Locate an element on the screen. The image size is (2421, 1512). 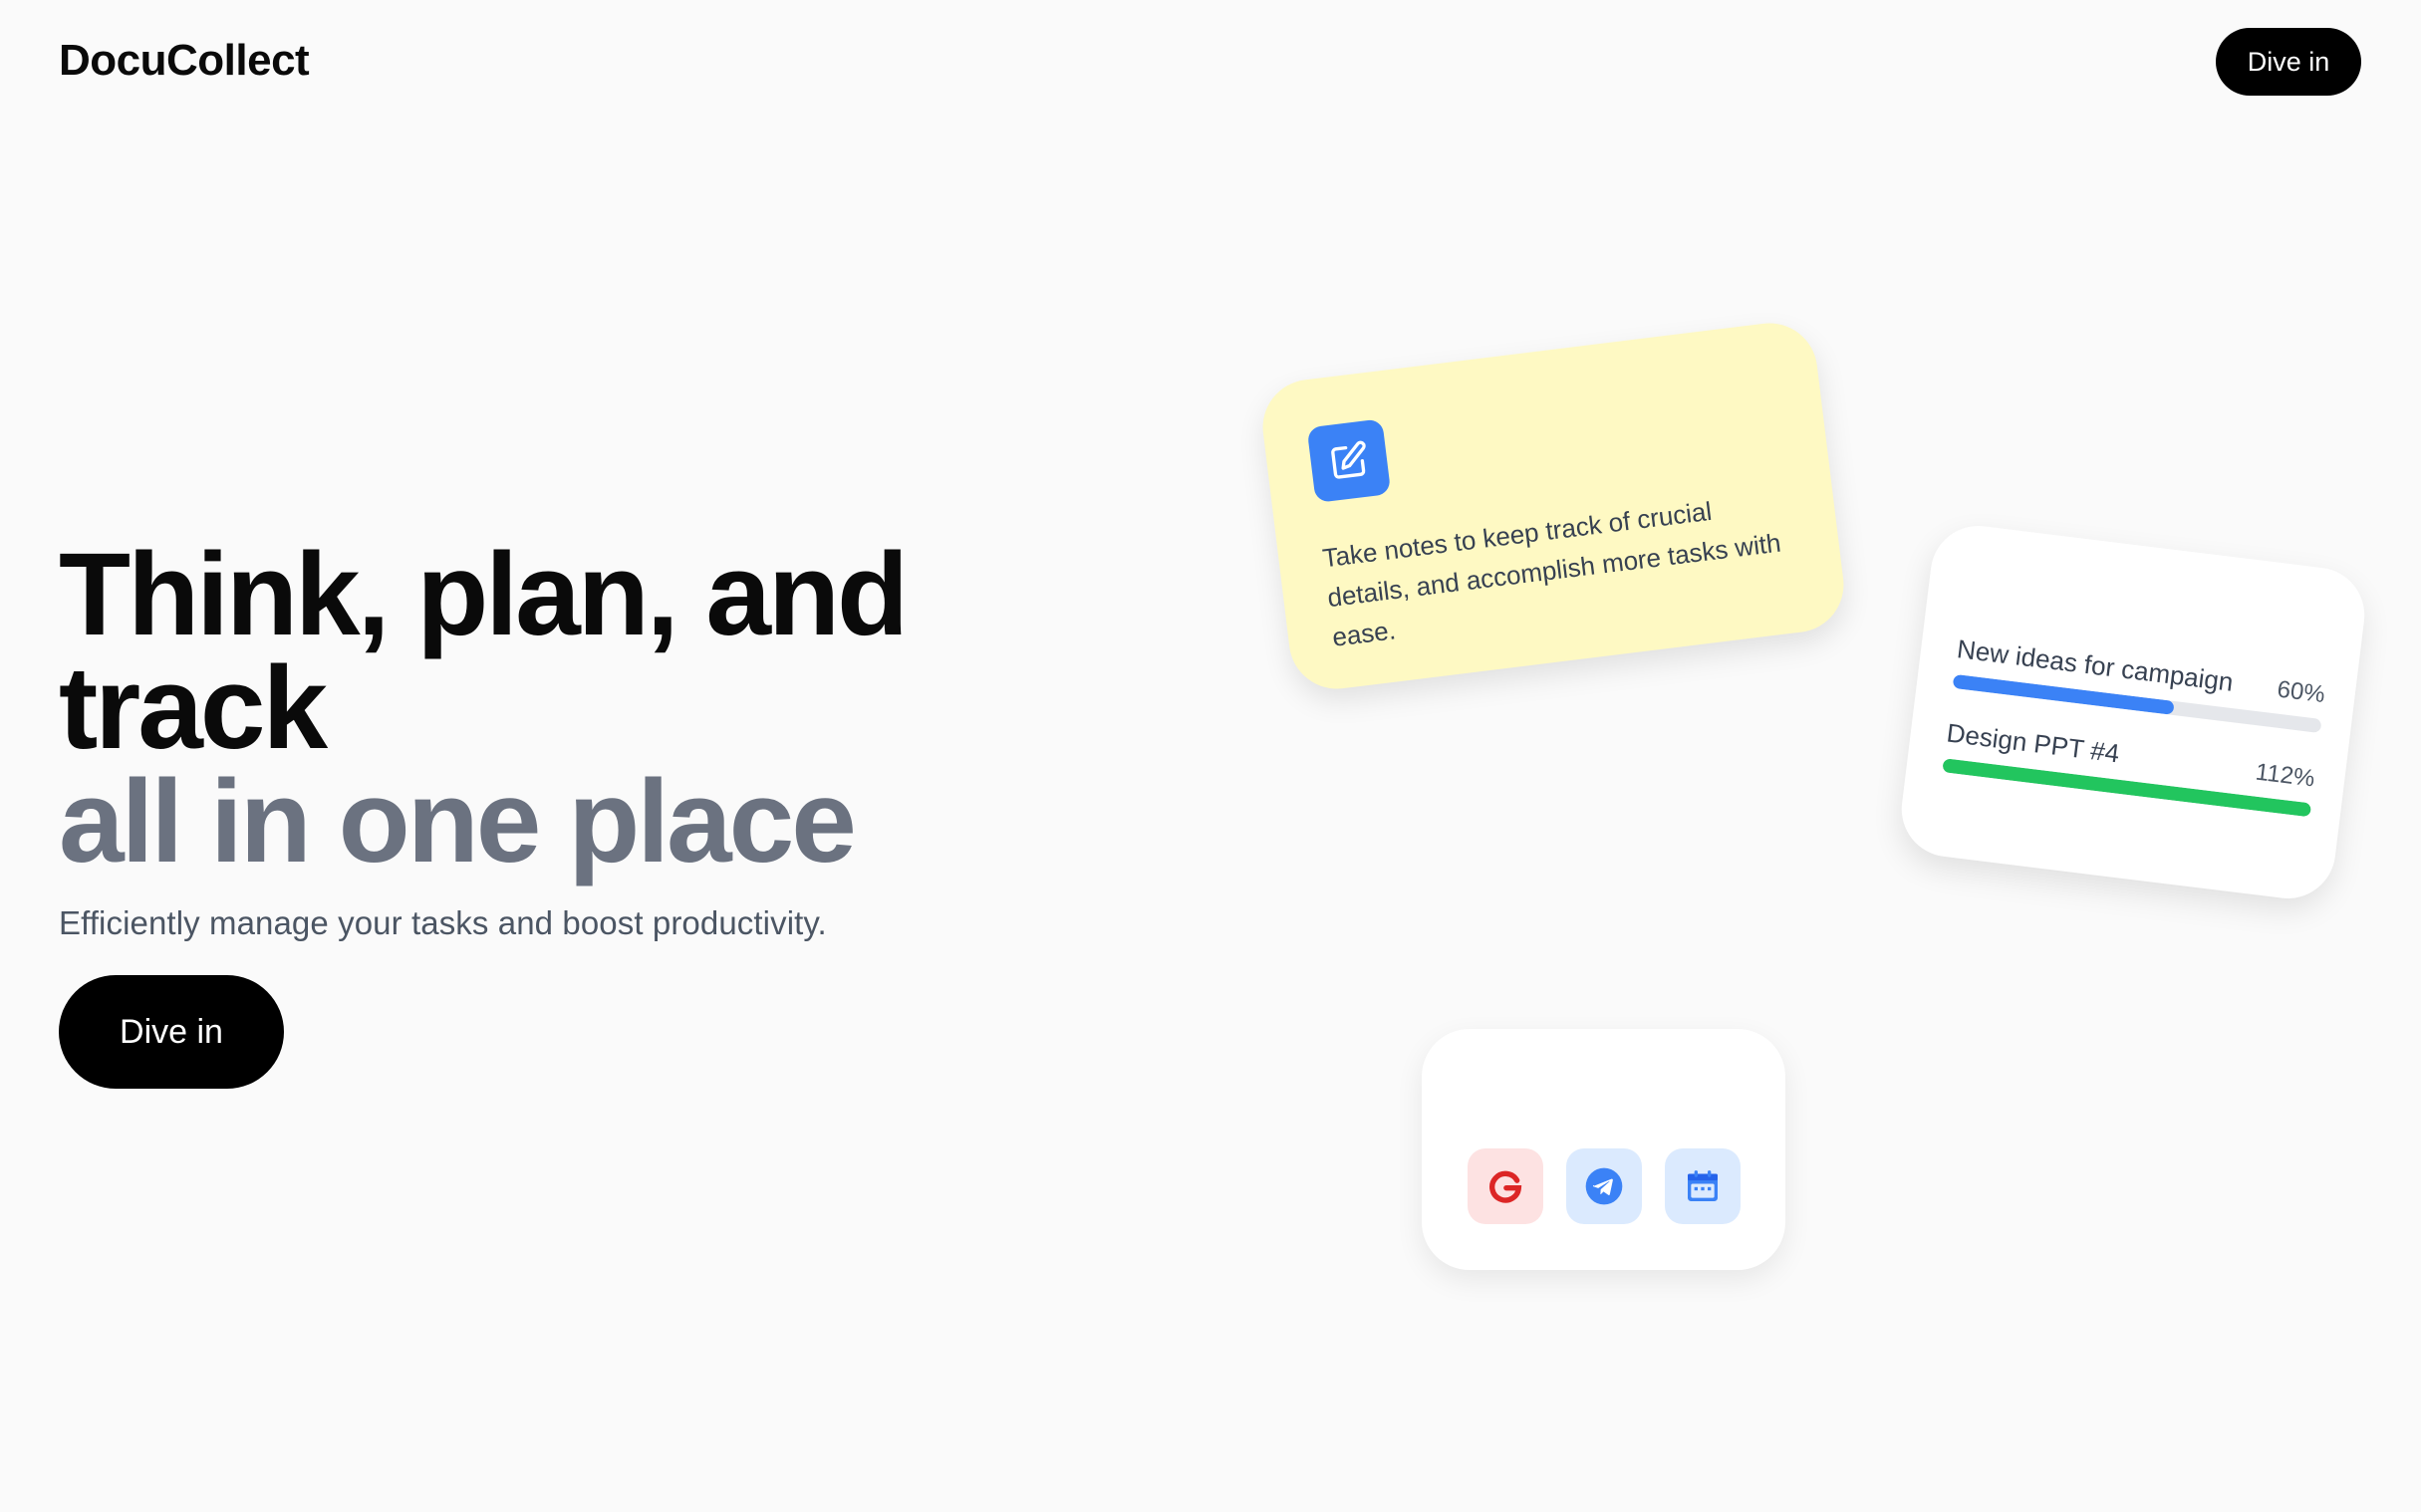
header-dive-in-button: Dive in is located at coordinates (2288, 62).